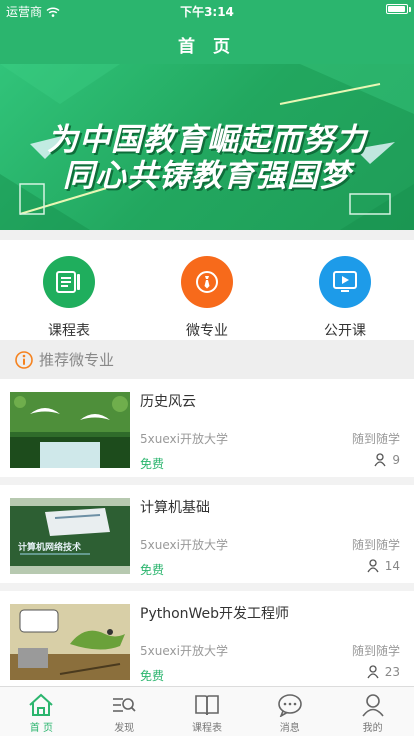  What do you see at coordinates (41, 728) in the screenshot?
I see `tab-label: 首 页` at bounding box center [41, 728].